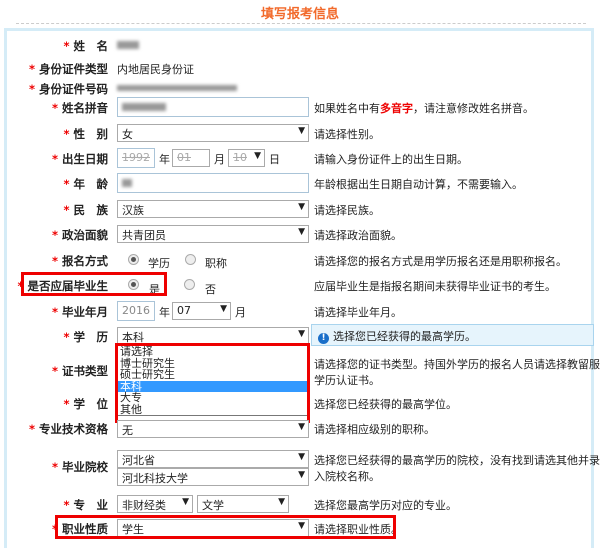 This screenshot has height=548, width=600. What do you see at coordinates (85, 505) in the screenshot?
I see `label-major: * 专 业` at bounding box center [85, 505].